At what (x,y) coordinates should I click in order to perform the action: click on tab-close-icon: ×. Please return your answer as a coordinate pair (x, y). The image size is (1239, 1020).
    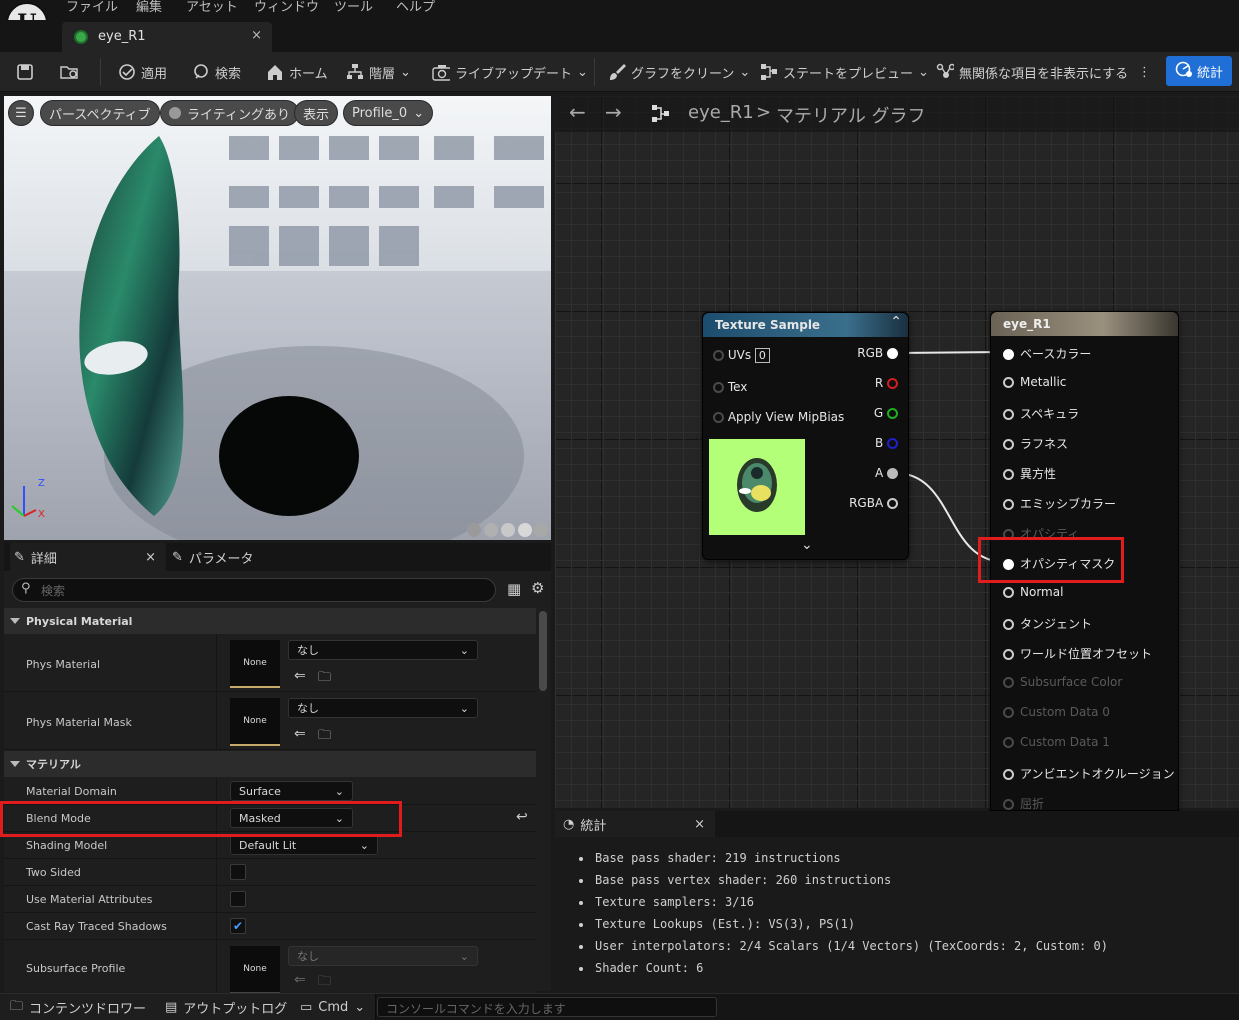
    Looking at the image, I should click on (256, 35).